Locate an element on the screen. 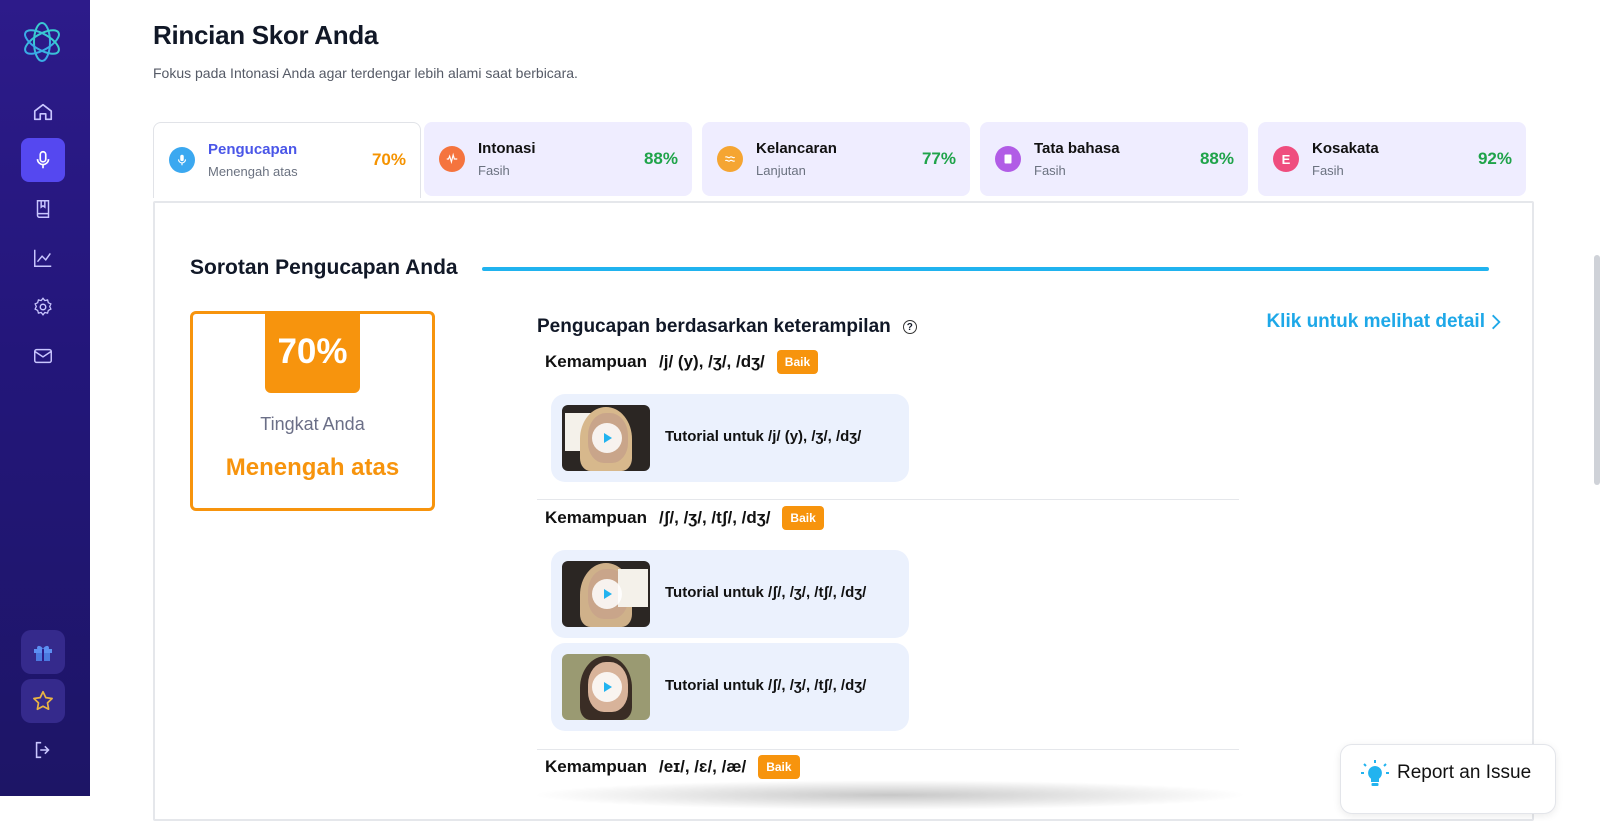 This screenshot has height=821, width=1600. skill-group-header: Kemampuan /j/ (y), /ʒ/, /dʒ/ Baik is located at coordinates (682, 362).